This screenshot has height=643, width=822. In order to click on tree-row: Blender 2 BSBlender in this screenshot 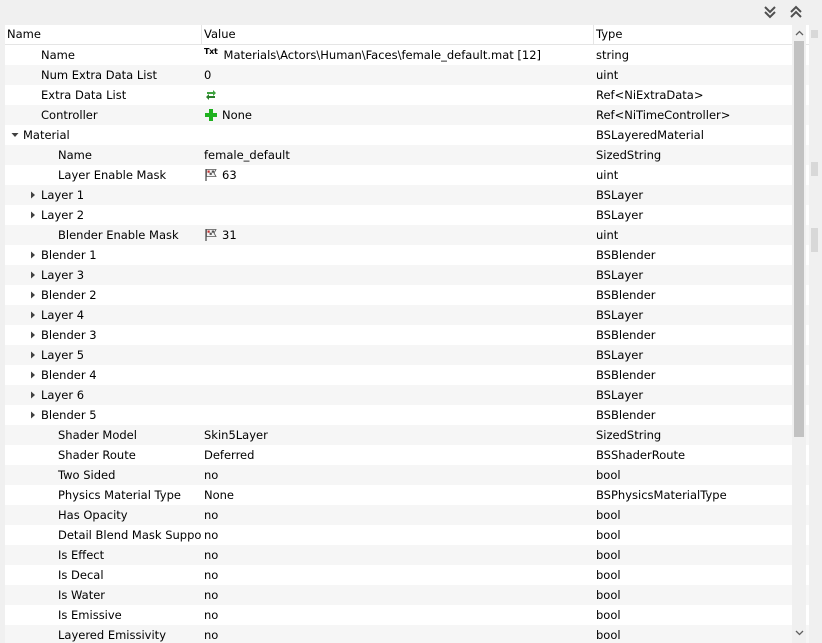, I will do `click(407, 295)`.